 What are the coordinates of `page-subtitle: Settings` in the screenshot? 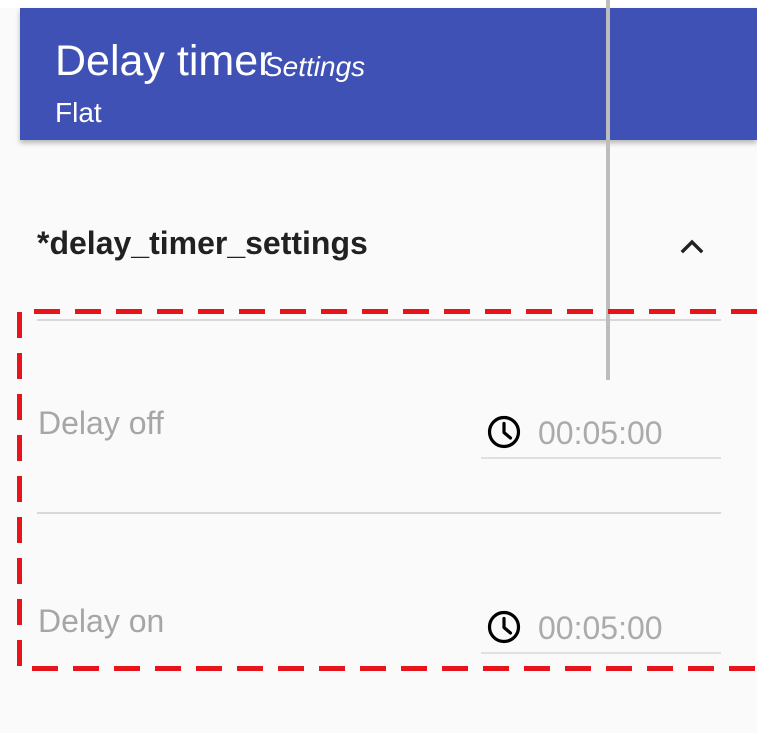 It's located at (315, 66).